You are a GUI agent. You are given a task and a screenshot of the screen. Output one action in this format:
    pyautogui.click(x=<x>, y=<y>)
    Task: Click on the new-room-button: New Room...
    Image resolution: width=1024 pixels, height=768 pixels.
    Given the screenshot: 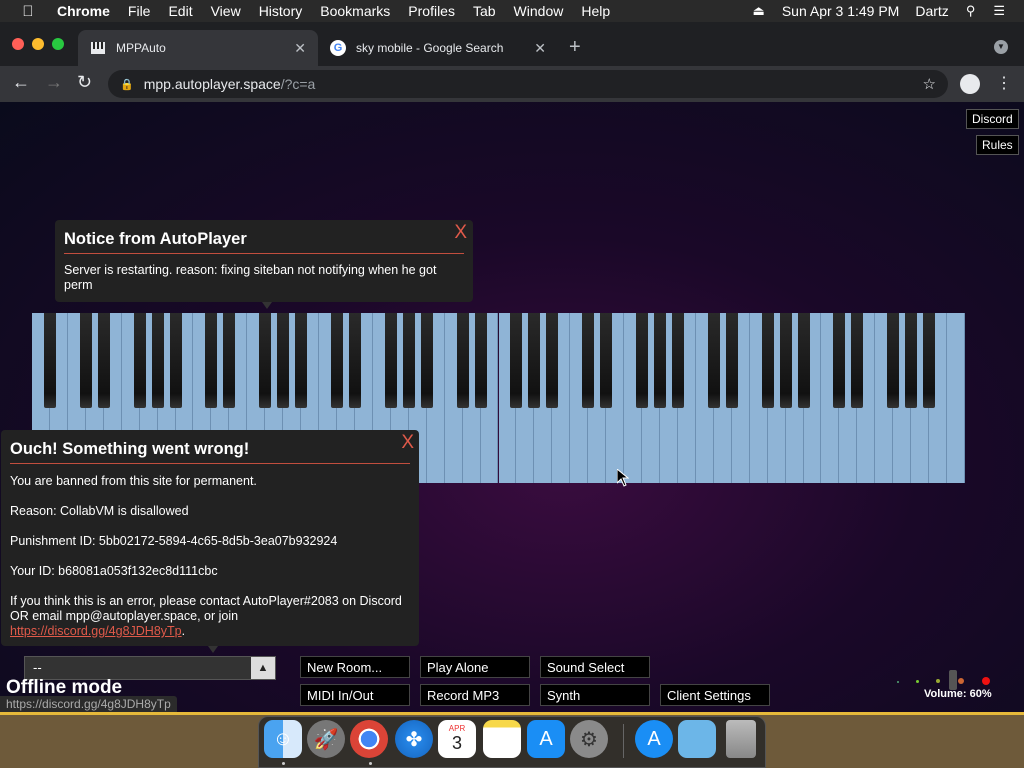 What is the action you would take?
    pyautogui.click(x=355, y=667)
    